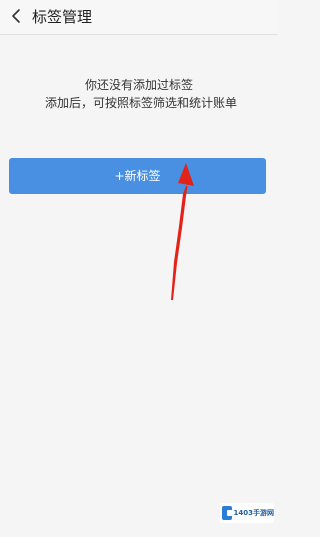 The width and height of the screenshot is (320, 537). I want to click on watermark-text: 1403手游网, so click(253, 513).